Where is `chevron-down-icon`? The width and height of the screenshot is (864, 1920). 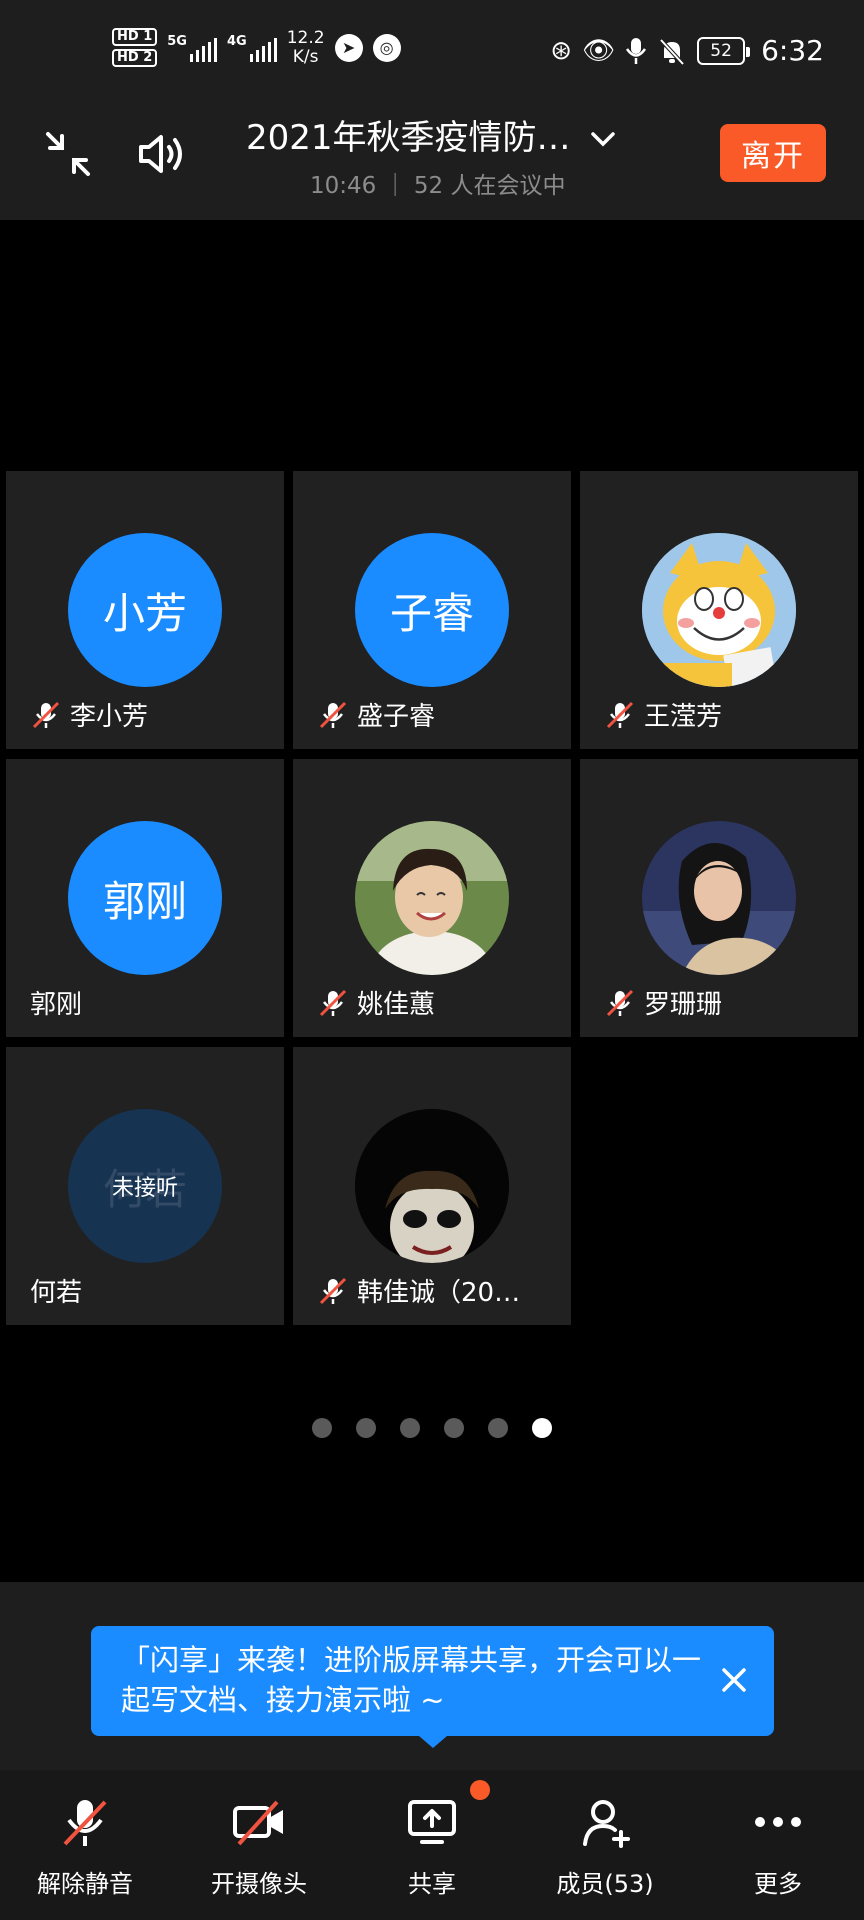 chevron-down-icon is located at coordinates (603, 139).